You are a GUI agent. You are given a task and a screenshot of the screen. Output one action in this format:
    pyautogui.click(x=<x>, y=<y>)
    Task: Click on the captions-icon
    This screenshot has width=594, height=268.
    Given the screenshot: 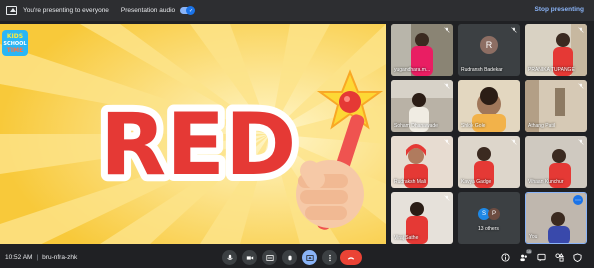 What is the action you would take?
    pyautogui.click(x=269, y=257)
    